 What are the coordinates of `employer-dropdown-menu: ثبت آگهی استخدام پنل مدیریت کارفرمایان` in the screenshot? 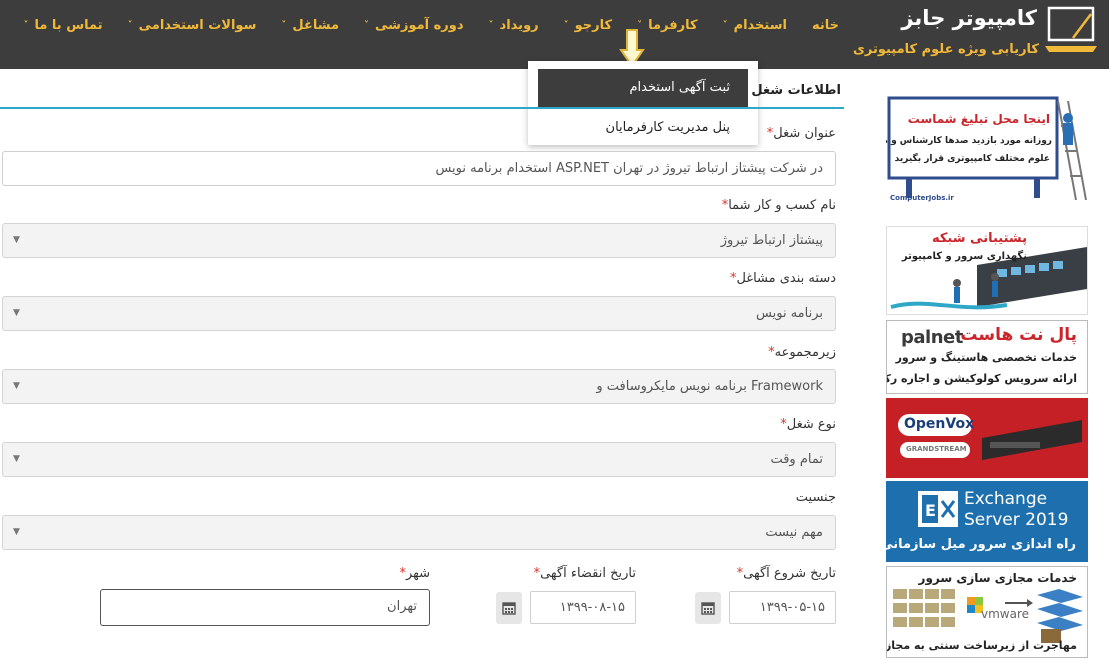 It's located at (643, 103).